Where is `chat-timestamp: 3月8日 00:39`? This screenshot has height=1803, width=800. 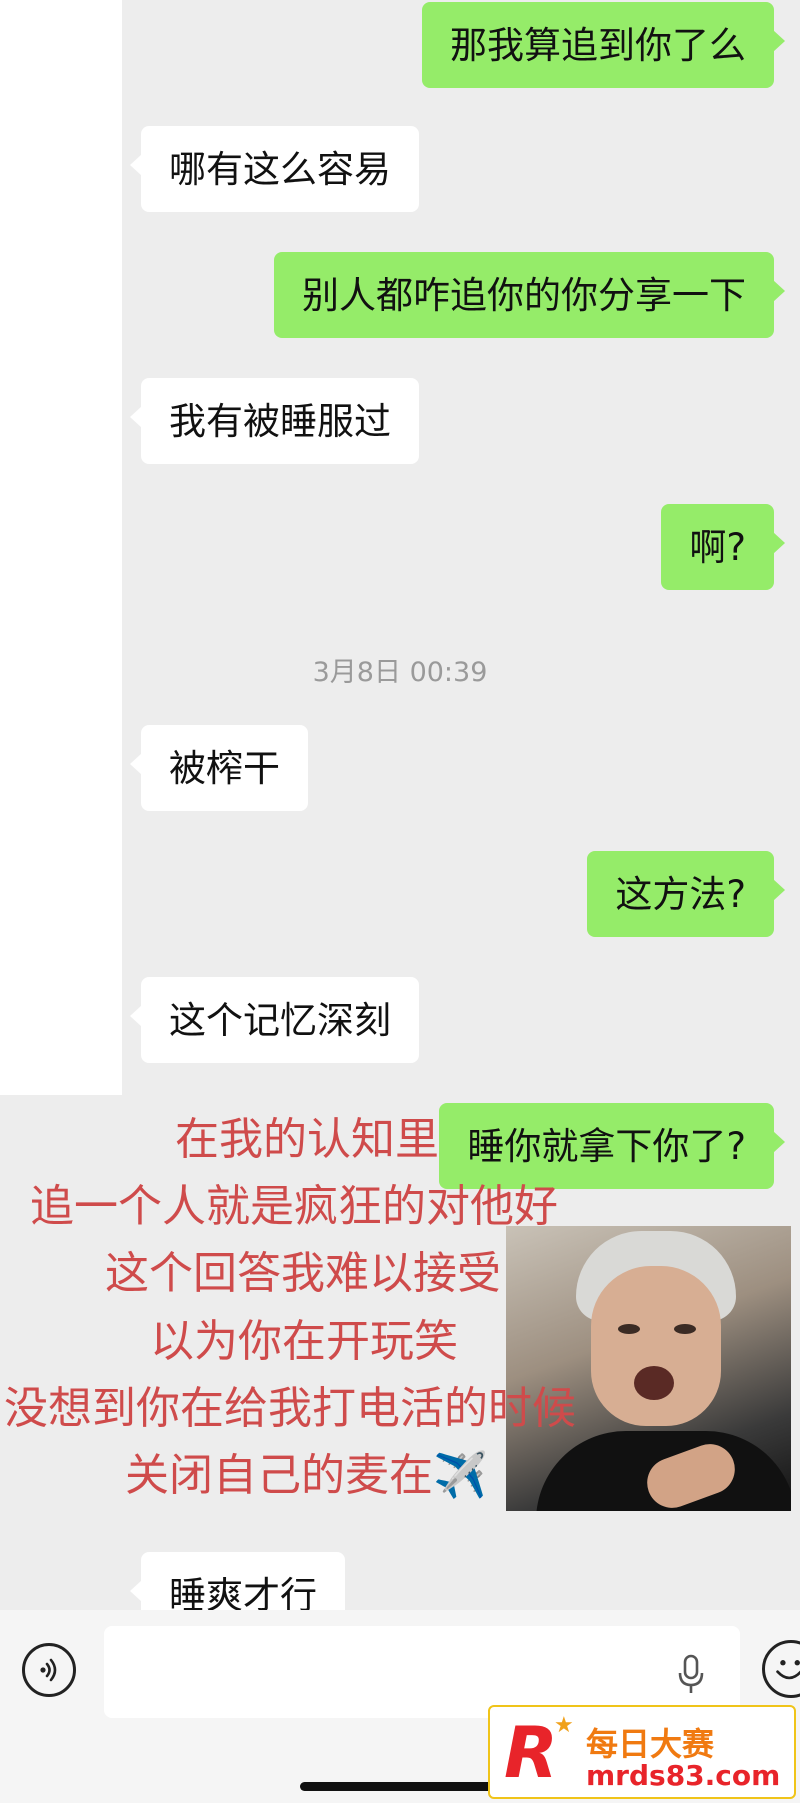
chat-timestamp: 3月8日 00:39 is located at coordinates (400, 672).